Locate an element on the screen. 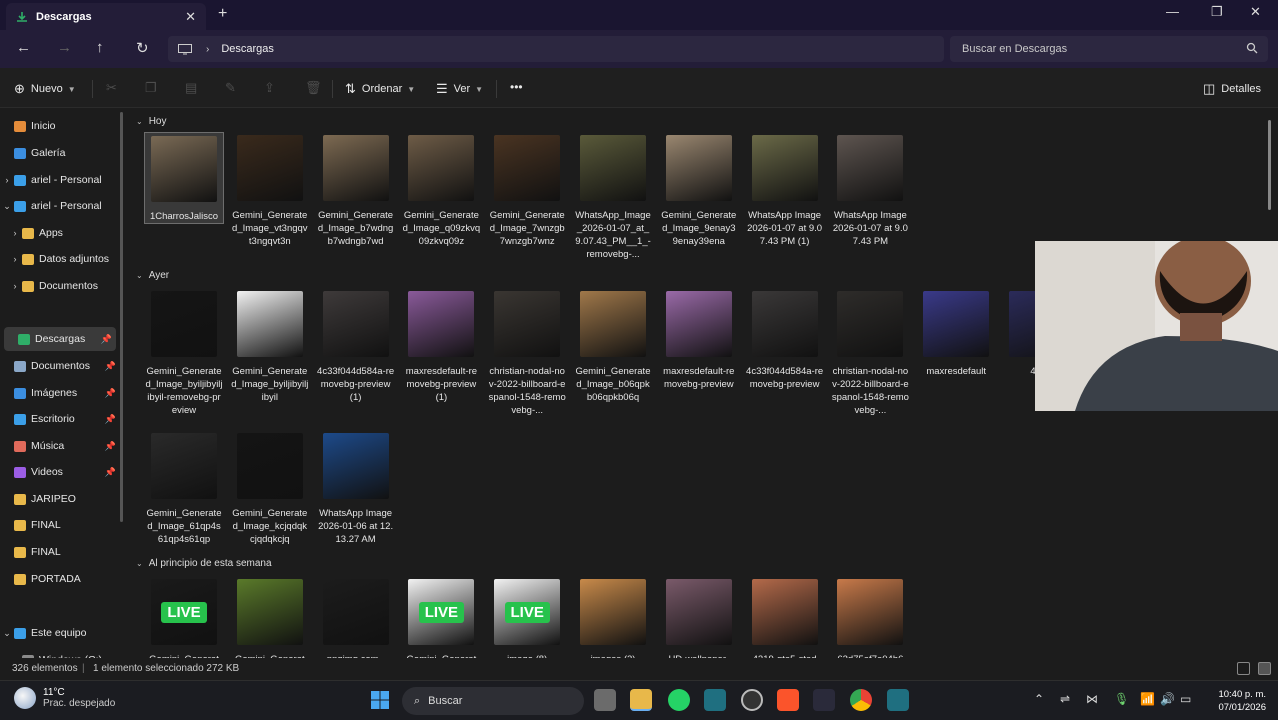 The width and height of the screenshot is (1278, 720). file-item: pngimg.com - is located at coordinates (356, 617).